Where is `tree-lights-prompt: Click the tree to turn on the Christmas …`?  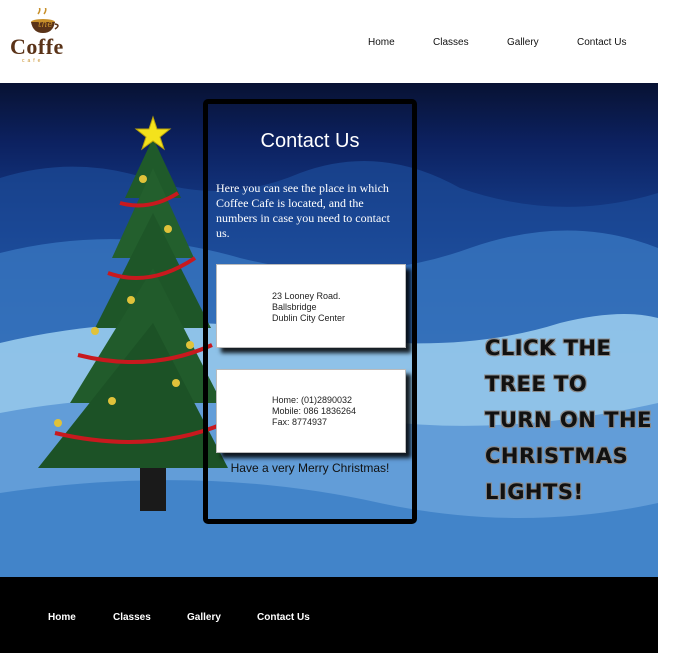 tree-lights-prompt: Click the tree to turn on the Christmas … is located at coordinates (570, 420).